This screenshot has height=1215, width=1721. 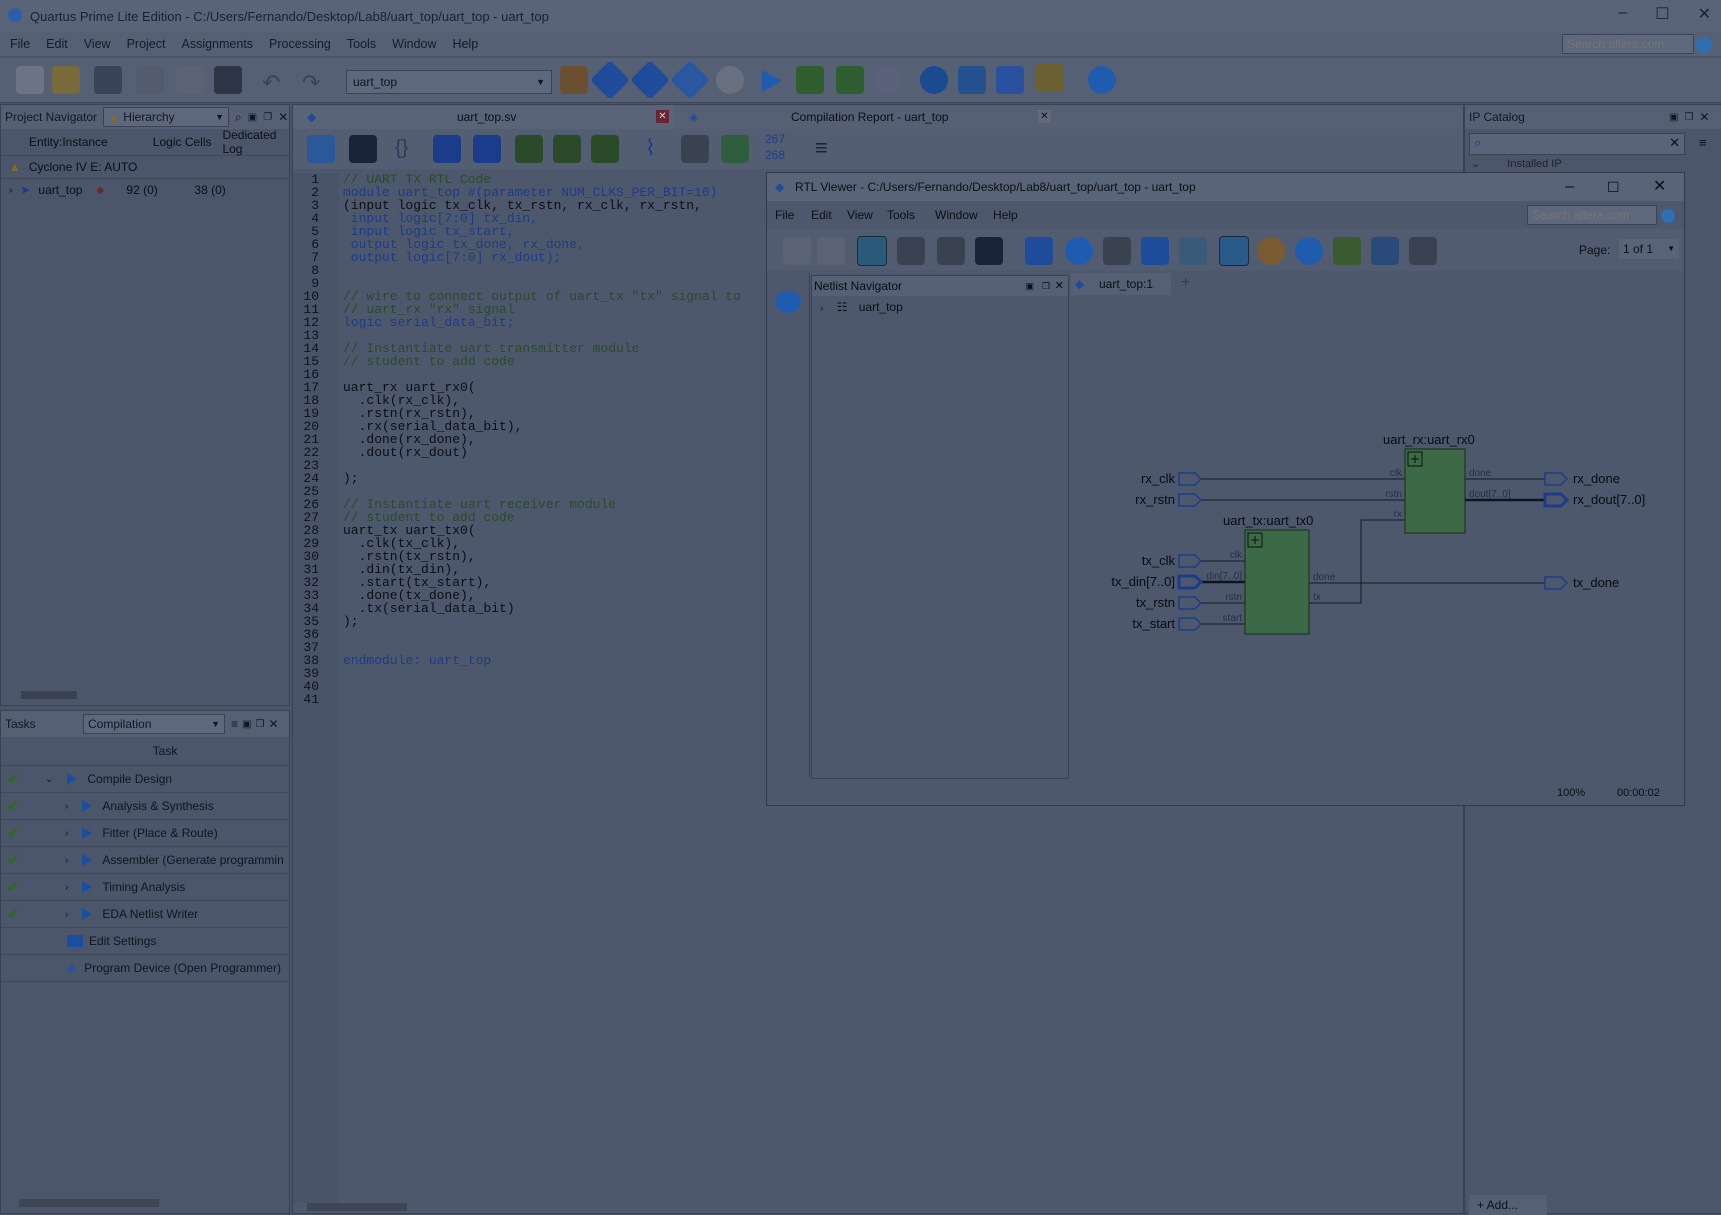 What do you see at coordinates (650, 80) in the screenshot?
I see `elaboration-icon` at bounding box center [650, 80].